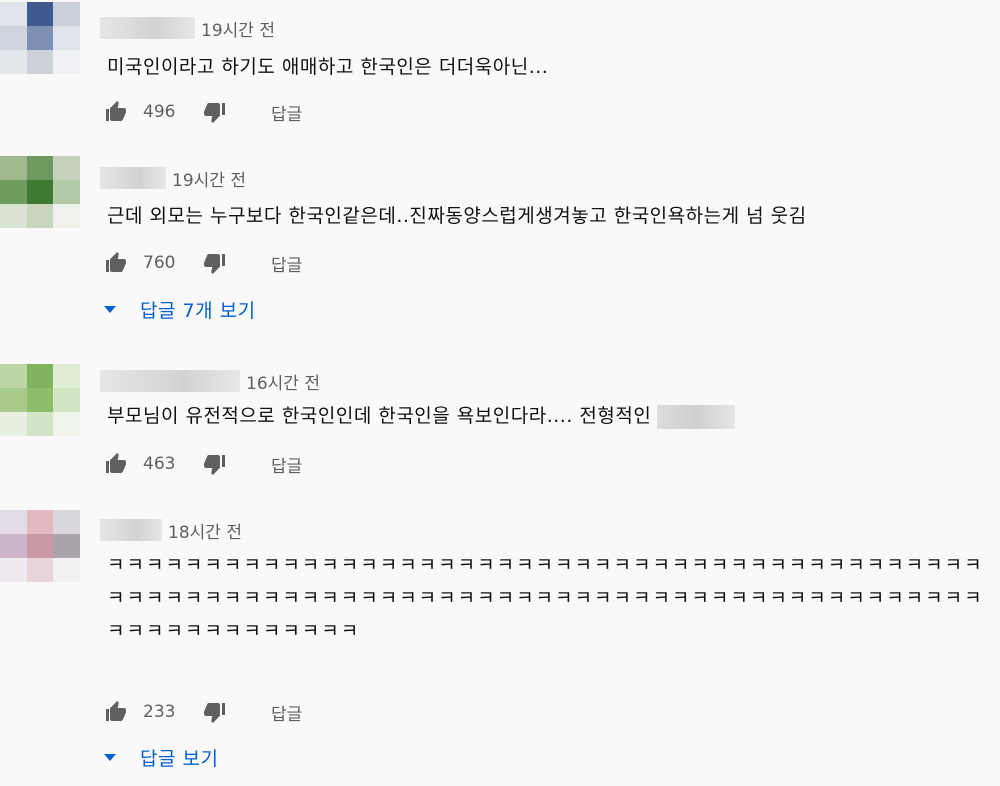 The height and width of the screenshot is (786, 1000). I want to click on comment-actions: 463 답글, so click(203, 464).